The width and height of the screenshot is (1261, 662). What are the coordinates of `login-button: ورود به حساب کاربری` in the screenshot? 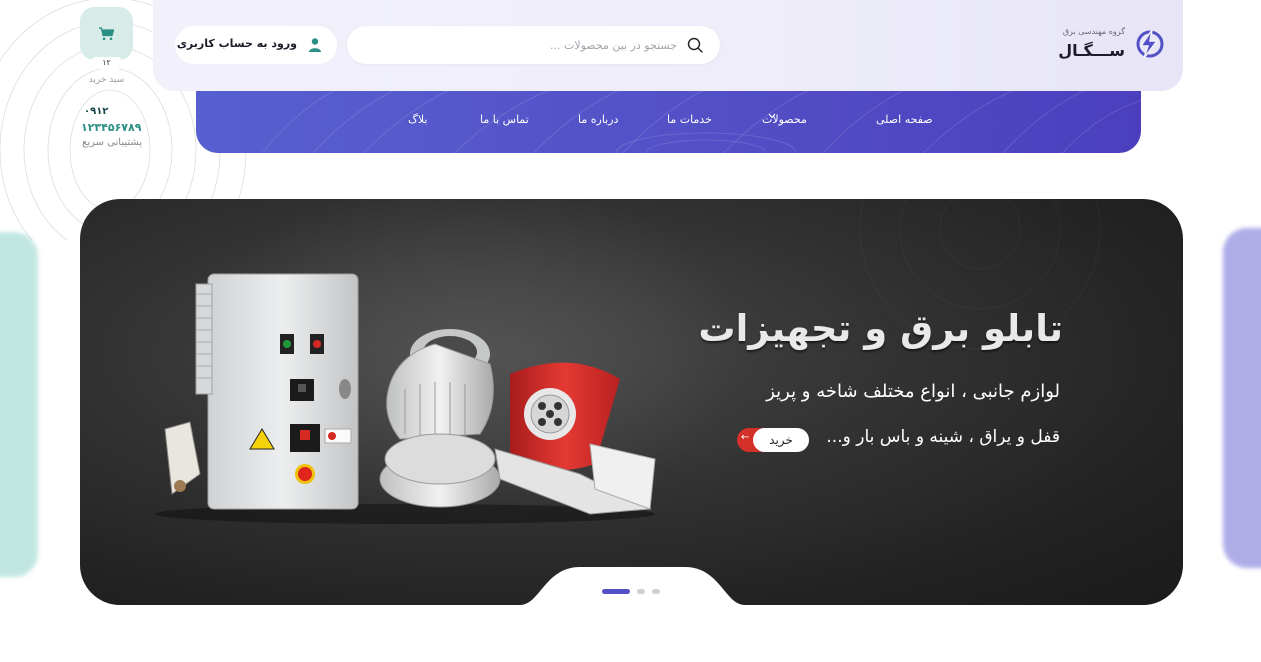 It's located at (256, 45).